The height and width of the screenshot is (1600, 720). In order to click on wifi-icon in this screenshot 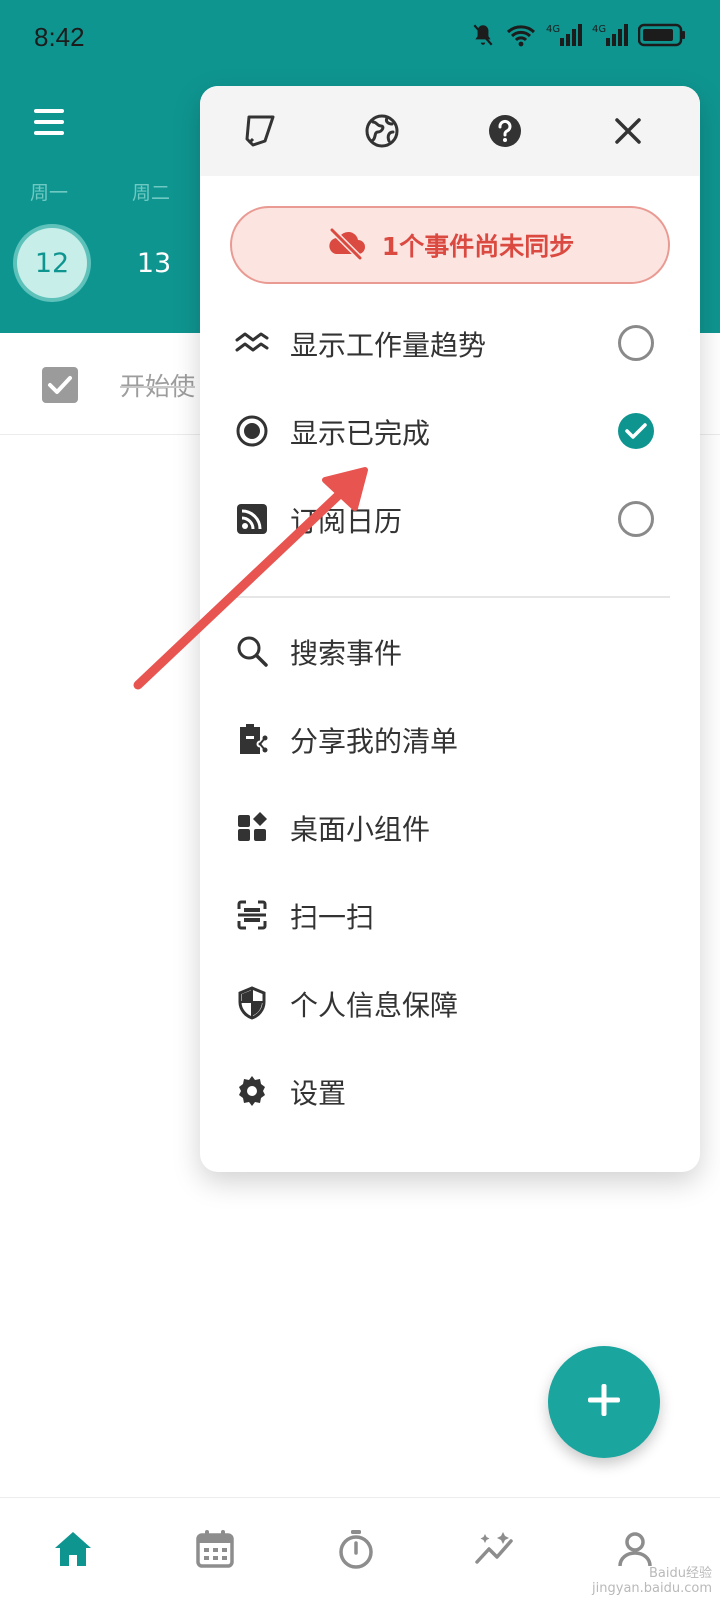, I will do `click(521, 35)`.